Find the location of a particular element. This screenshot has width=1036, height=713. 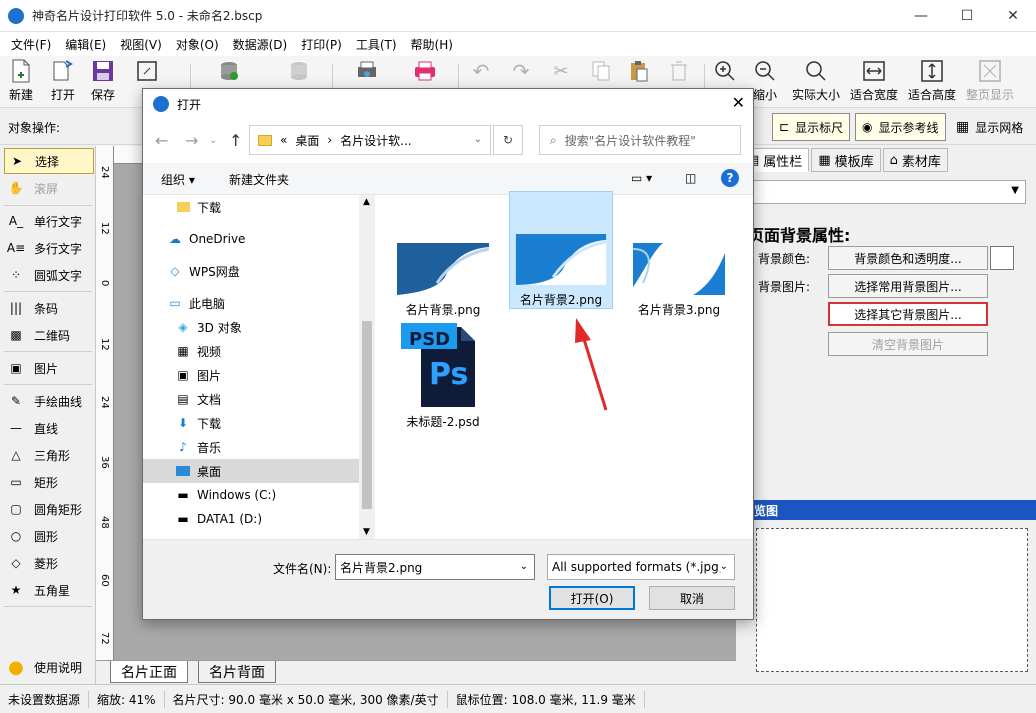

tool-image: ▣ 图片 is located at coordinates (49, 368).